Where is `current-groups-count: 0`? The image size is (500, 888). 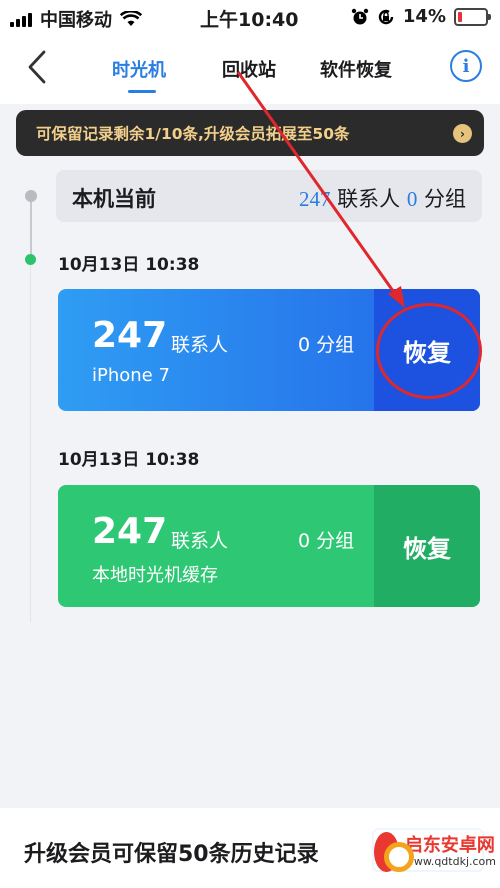
current-groups-count: 0 is located at coordinates (412, 199).